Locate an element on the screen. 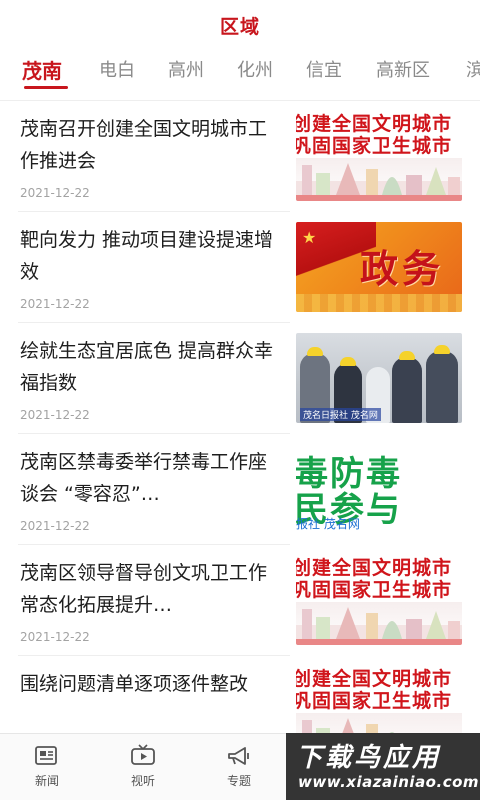 The image size is (480, 800). news-title: 围绕问题清单逐项逐件整改 is located at coordinates (134, 684).